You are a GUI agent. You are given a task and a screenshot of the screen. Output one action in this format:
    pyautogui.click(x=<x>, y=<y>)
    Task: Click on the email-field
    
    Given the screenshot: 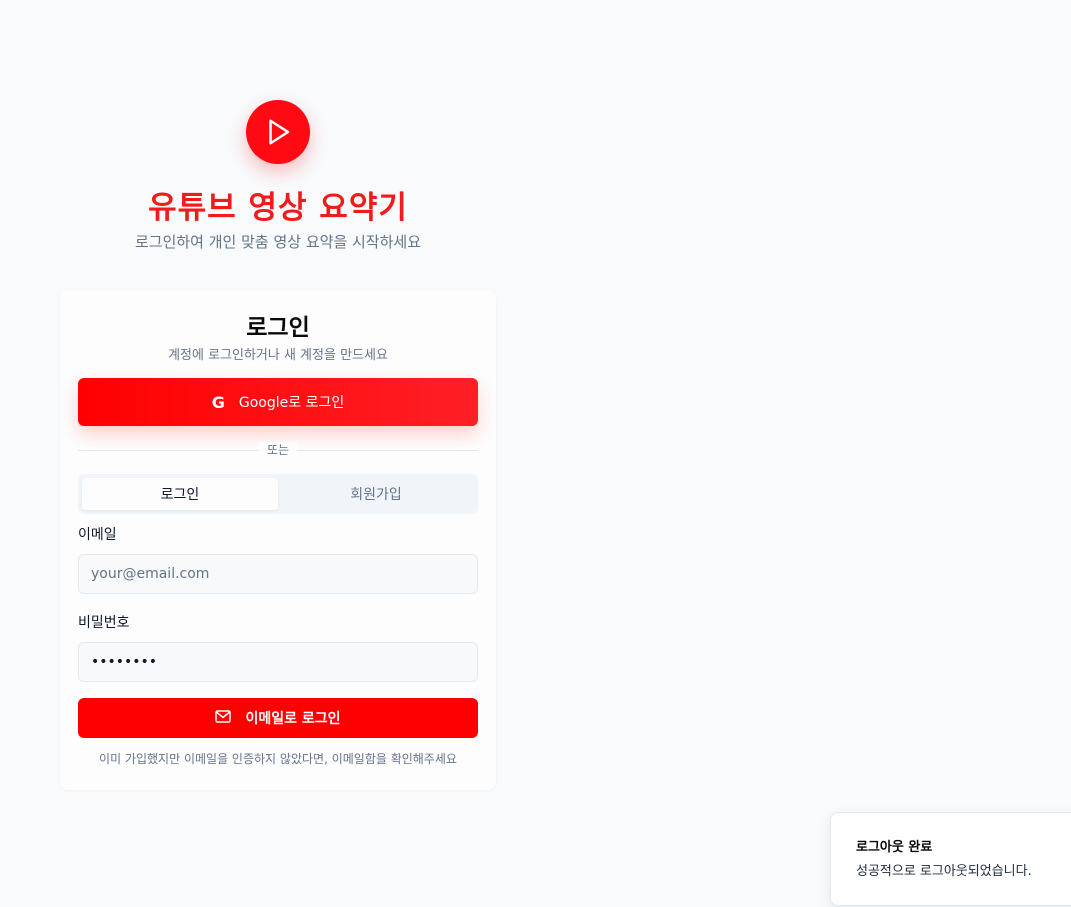 What is the action you would take?
    pyautogui.click(x=278, y=574)
    